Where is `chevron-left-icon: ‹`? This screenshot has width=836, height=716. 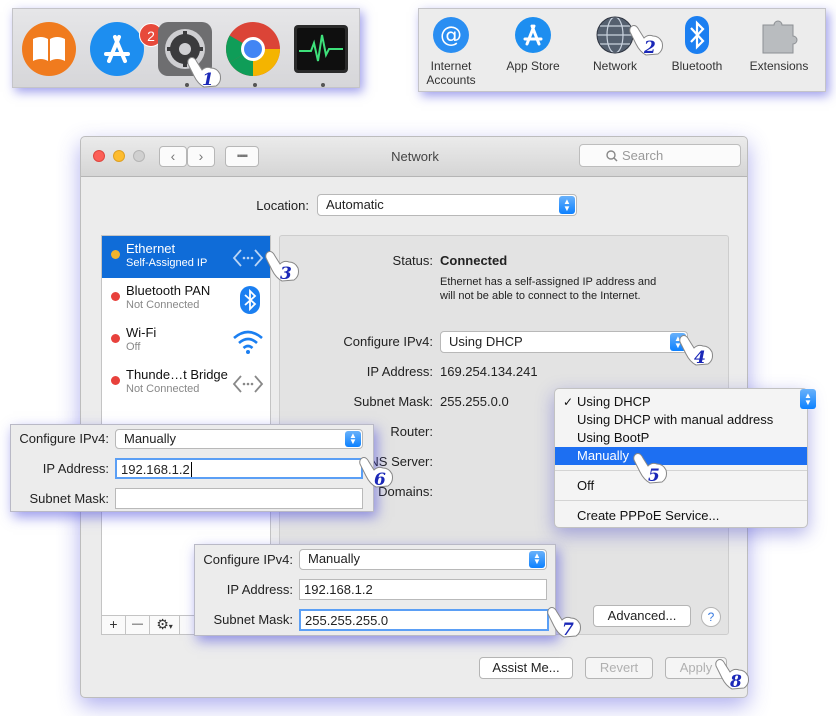
chevron-left-icon: ‹ is located at coordinates (173, 156).